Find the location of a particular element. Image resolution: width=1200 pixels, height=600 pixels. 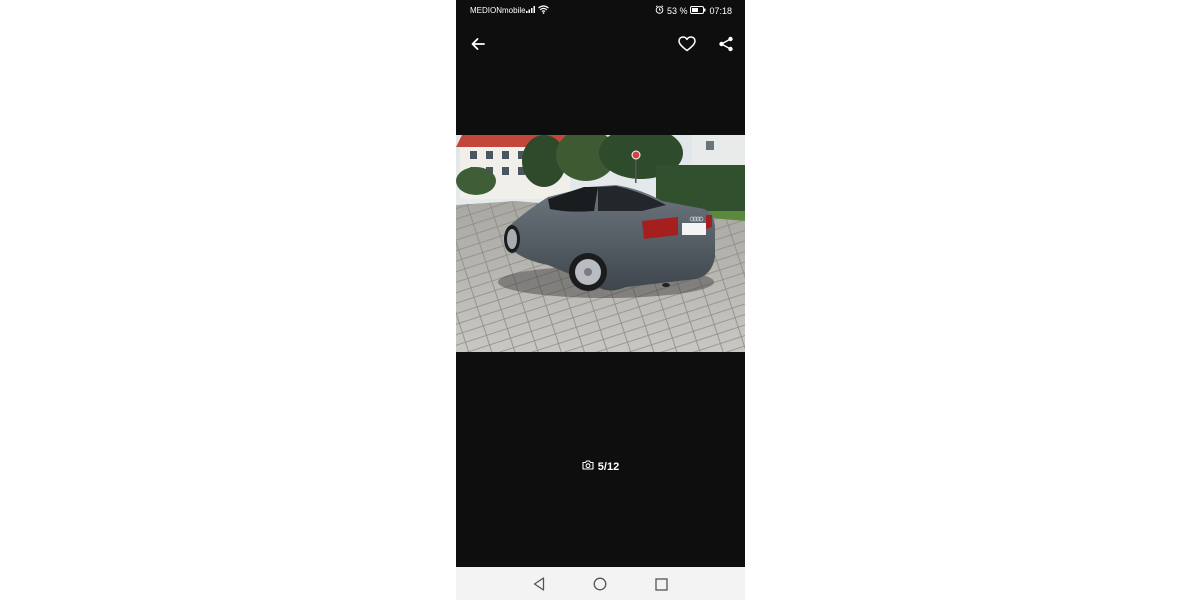

photo-counter-text: 5/12 is located at coordinates (608, 466).